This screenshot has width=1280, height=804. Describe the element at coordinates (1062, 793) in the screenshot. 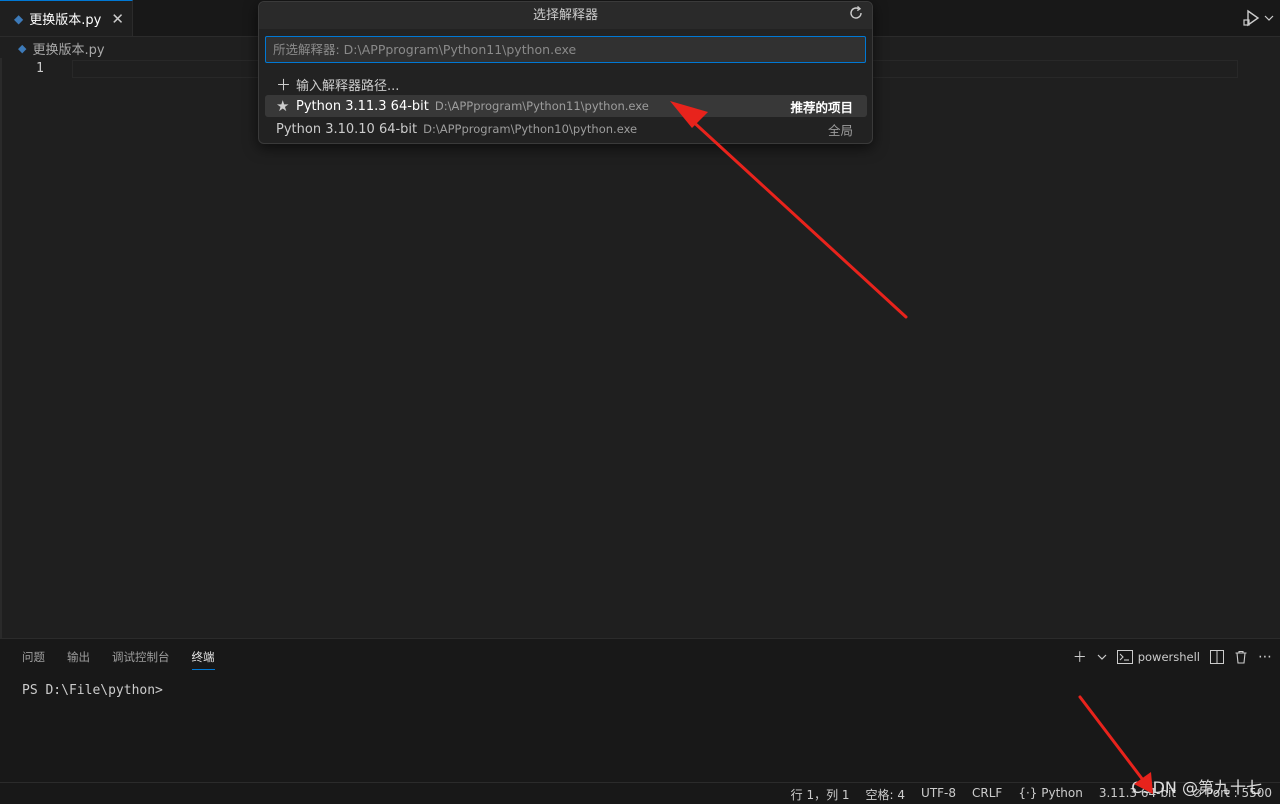

I see `language-label: Python` at that location.